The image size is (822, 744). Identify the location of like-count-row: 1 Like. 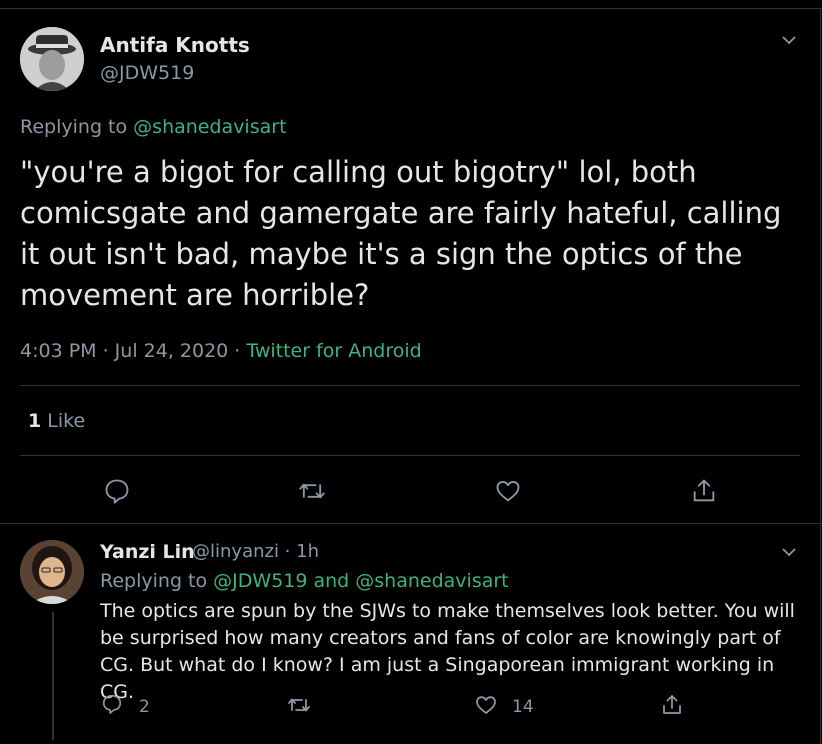
(56, 421).